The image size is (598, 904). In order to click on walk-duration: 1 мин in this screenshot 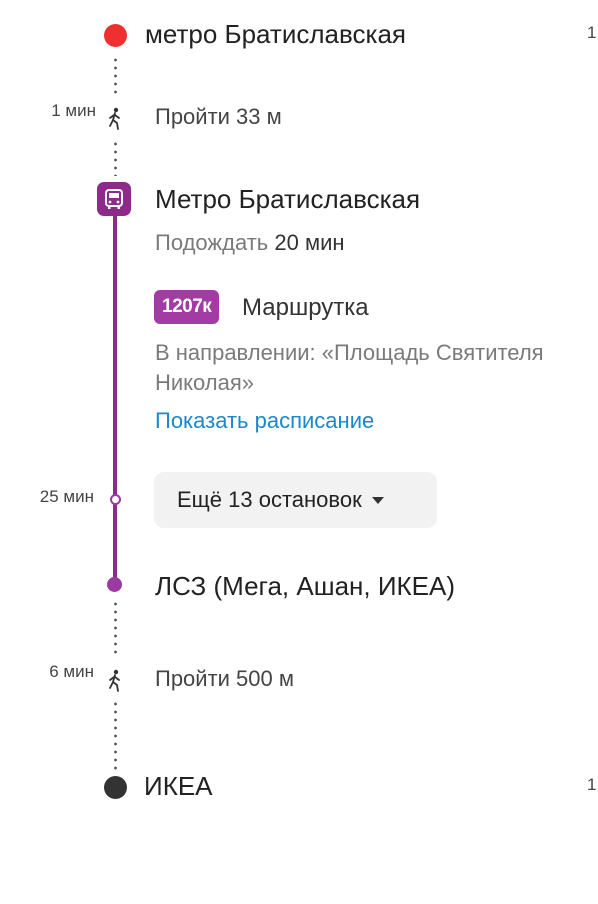, I will do `click(73, 110)`.